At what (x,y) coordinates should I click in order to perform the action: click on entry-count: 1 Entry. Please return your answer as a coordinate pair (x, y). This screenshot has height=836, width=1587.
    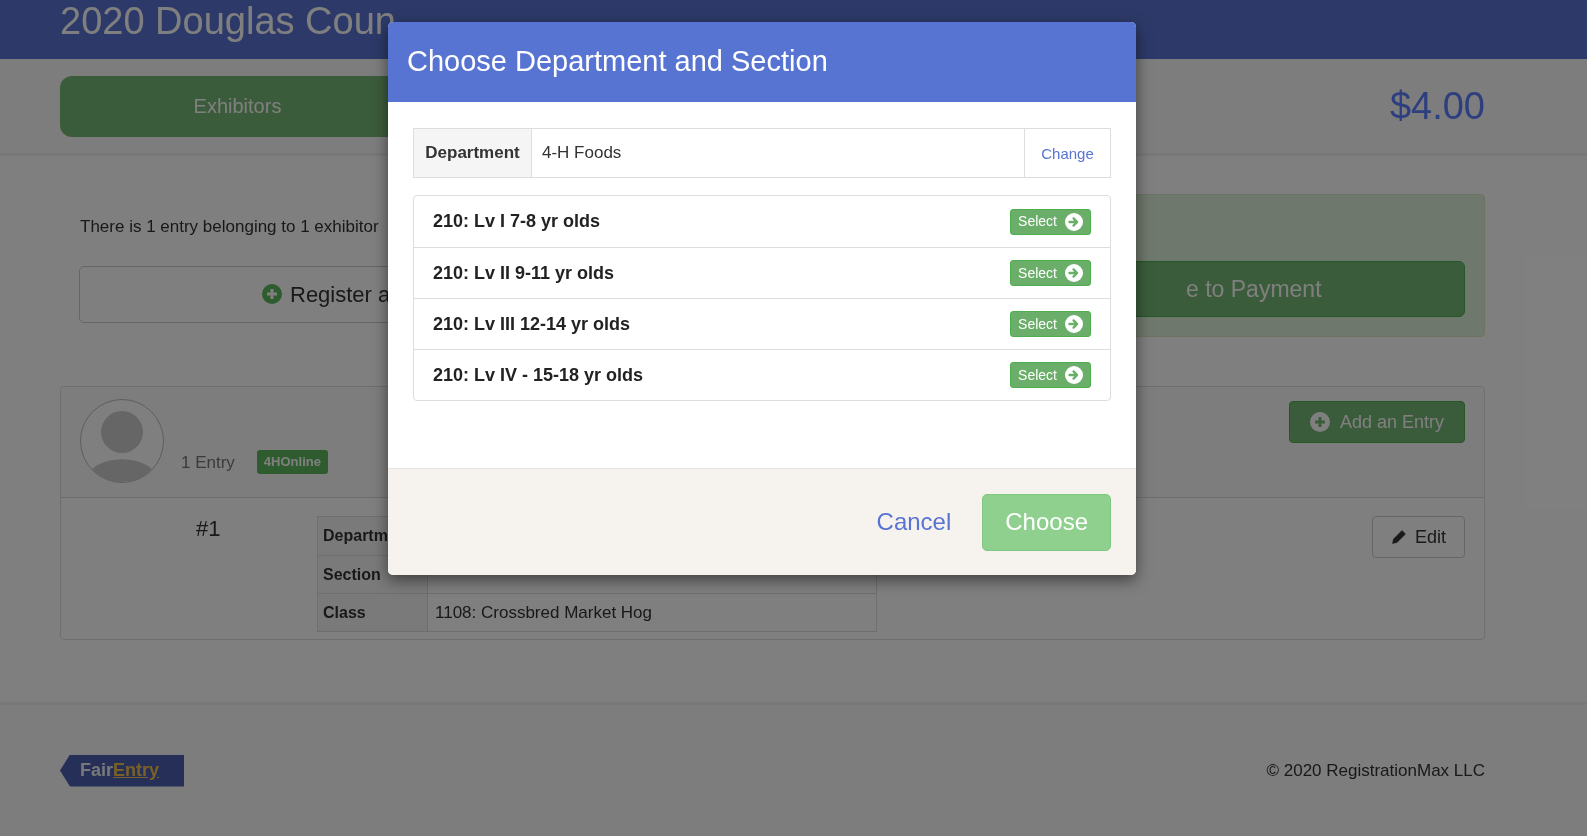
    Looking at the image, I should click on (208, 463).